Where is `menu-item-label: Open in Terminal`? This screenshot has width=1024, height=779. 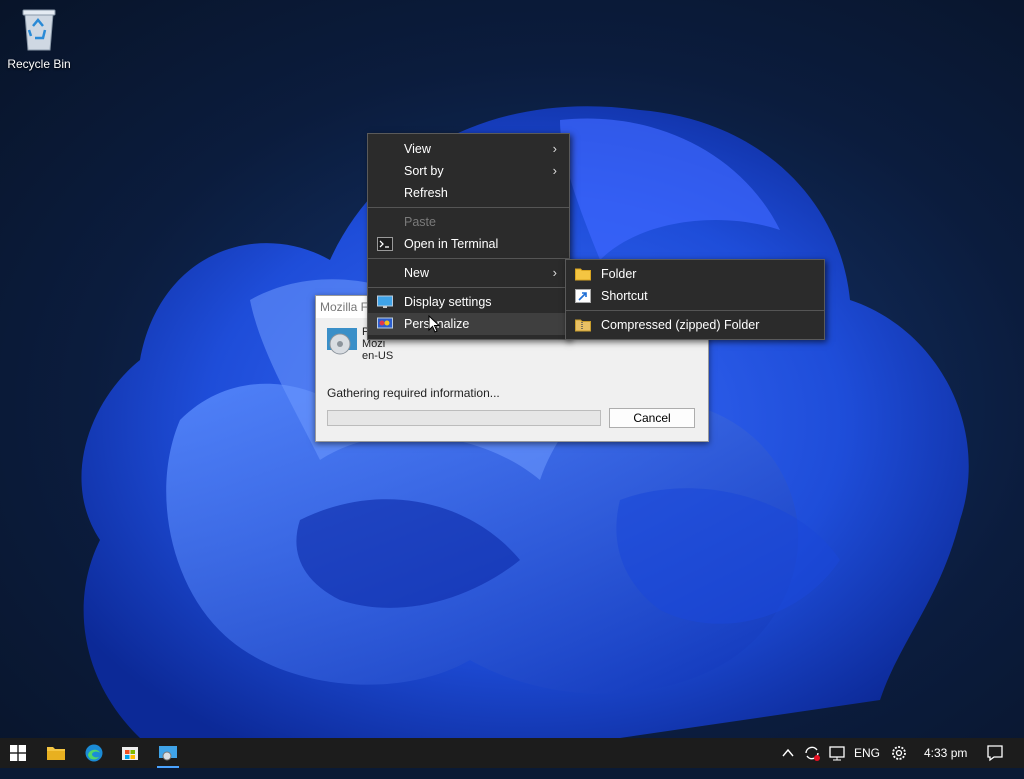 menu-item-label: Open in Terminal is located at coordinates (451, 244).